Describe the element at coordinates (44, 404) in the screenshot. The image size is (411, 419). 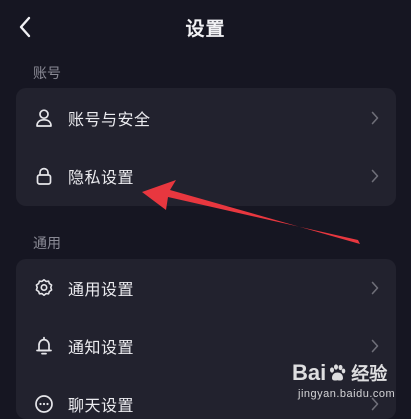
I see `chat-icon` at that location.